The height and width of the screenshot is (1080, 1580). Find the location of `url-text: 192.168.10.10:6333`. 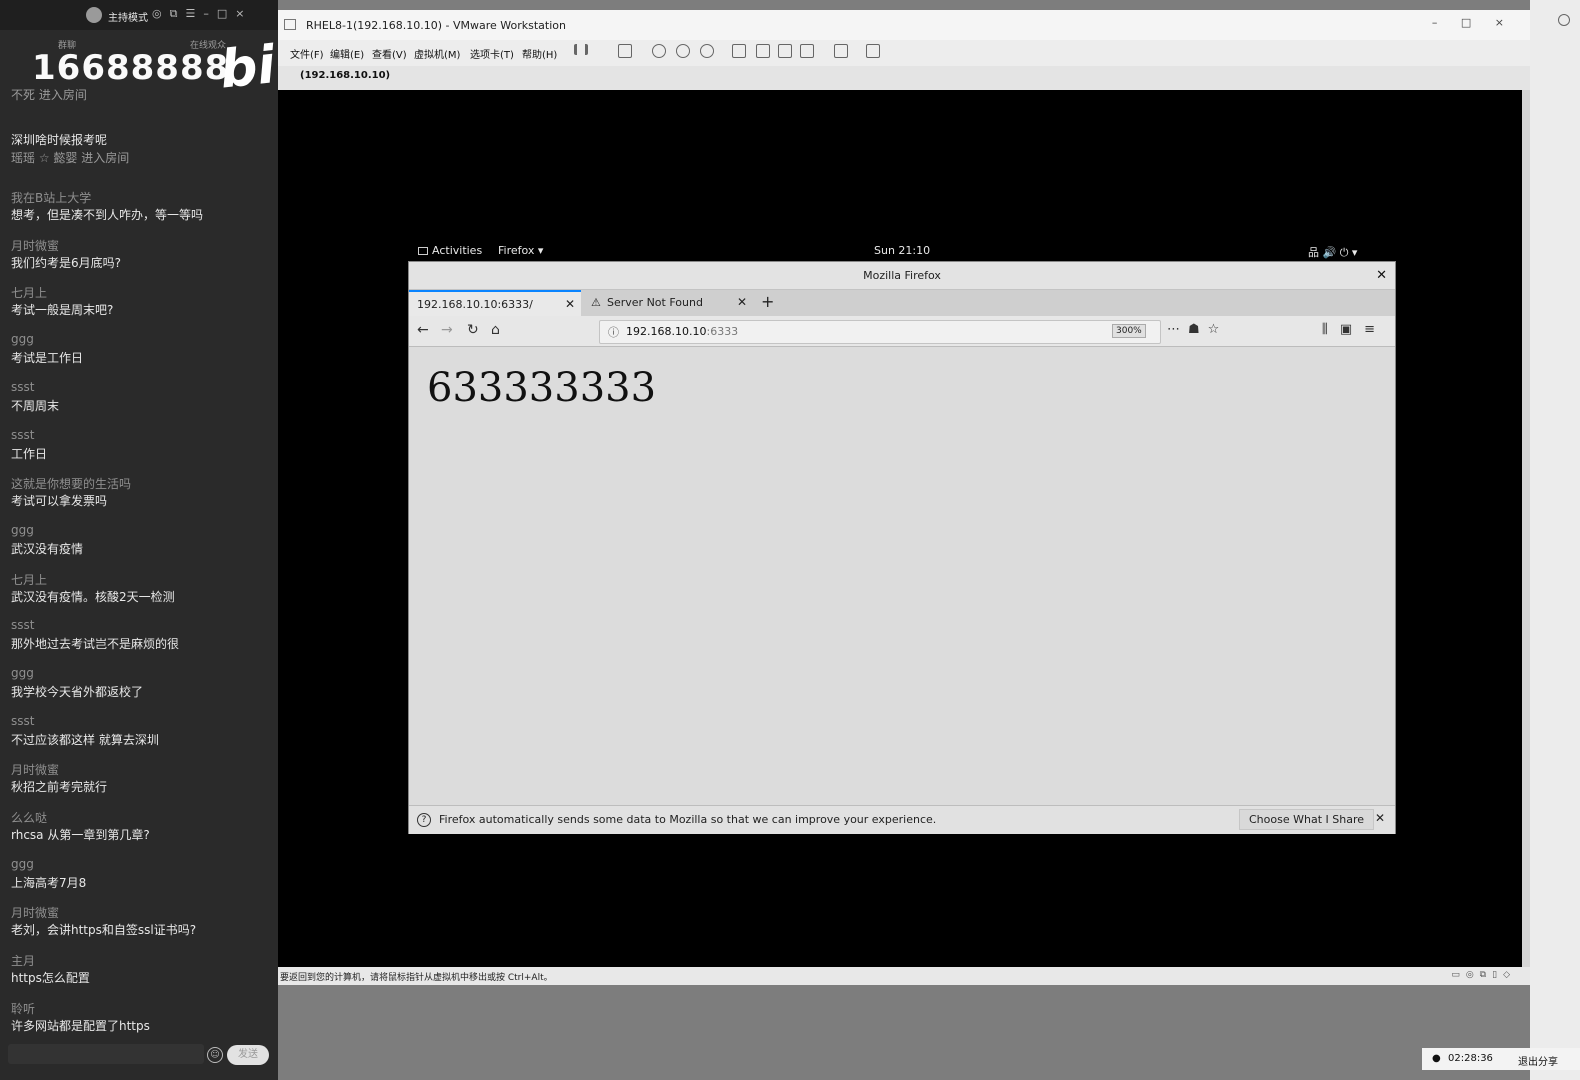

url-text: 192.168.10.10:6333 is located at coordinates (682, 331).